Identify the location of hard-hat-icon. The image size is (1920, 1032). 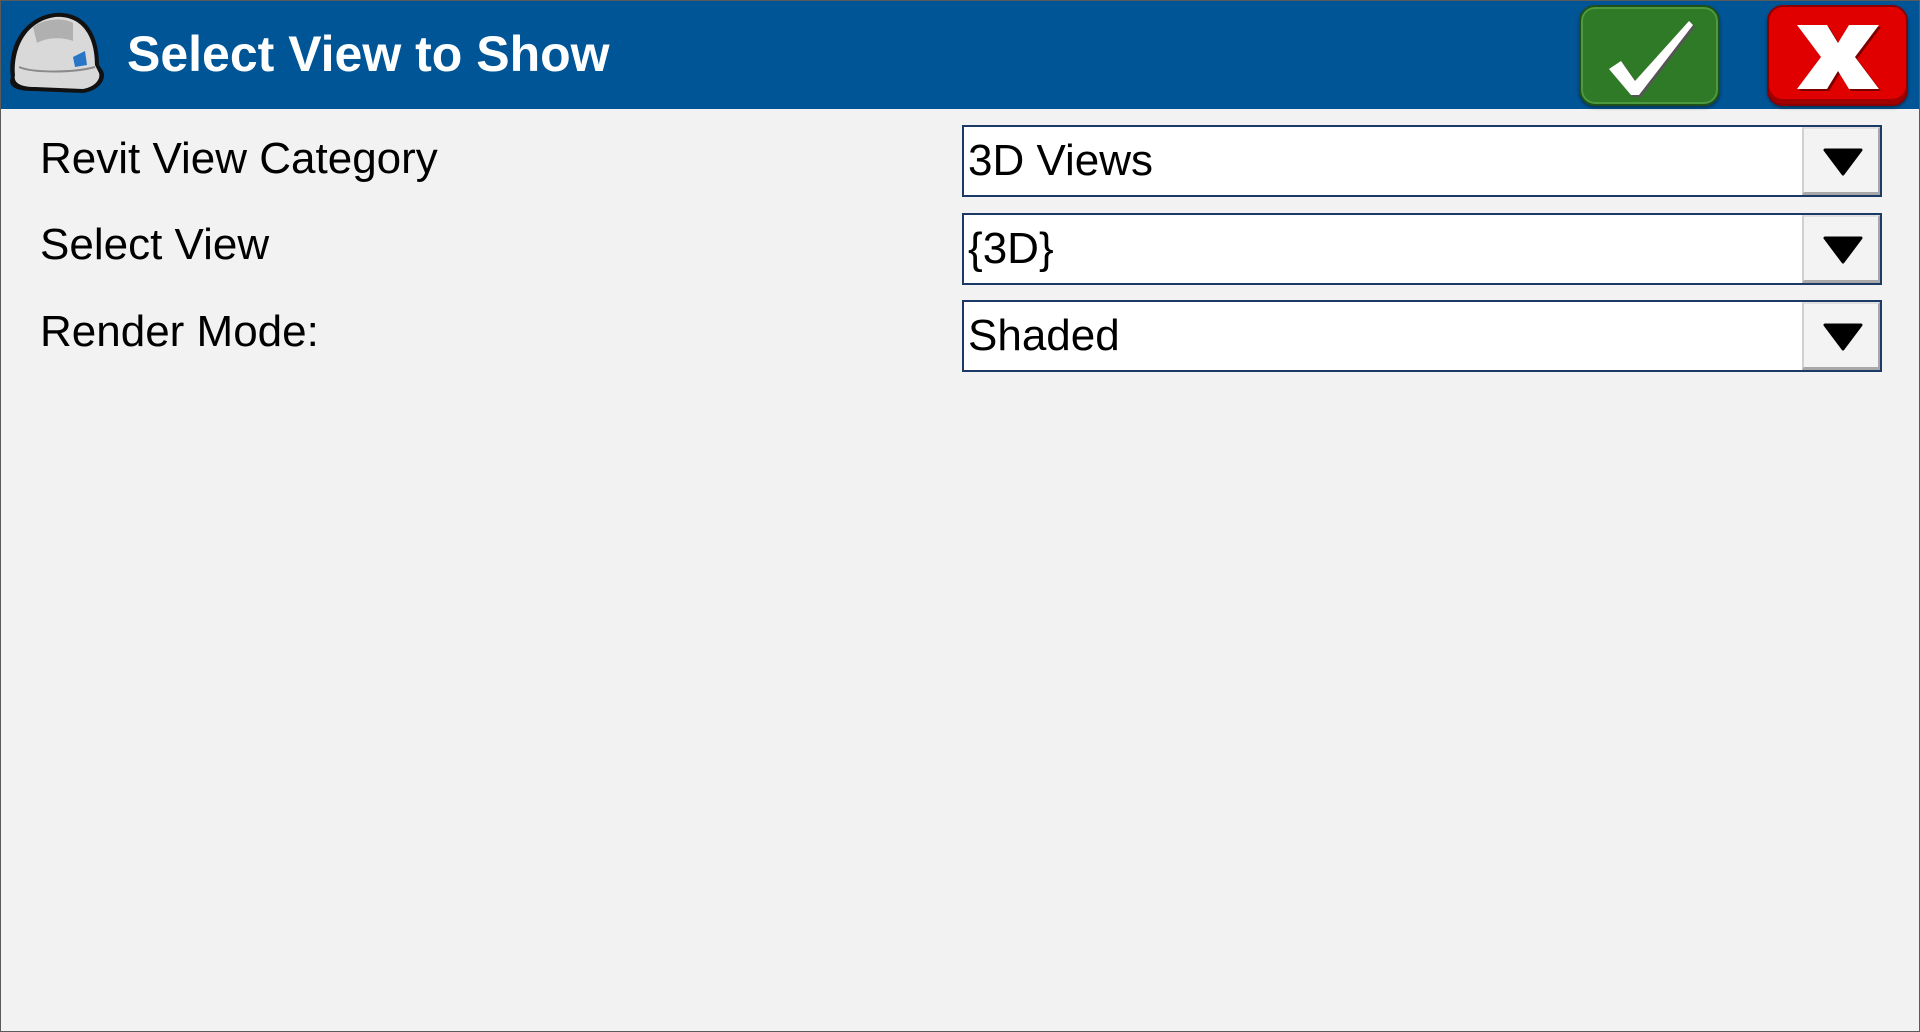
(56, 54).